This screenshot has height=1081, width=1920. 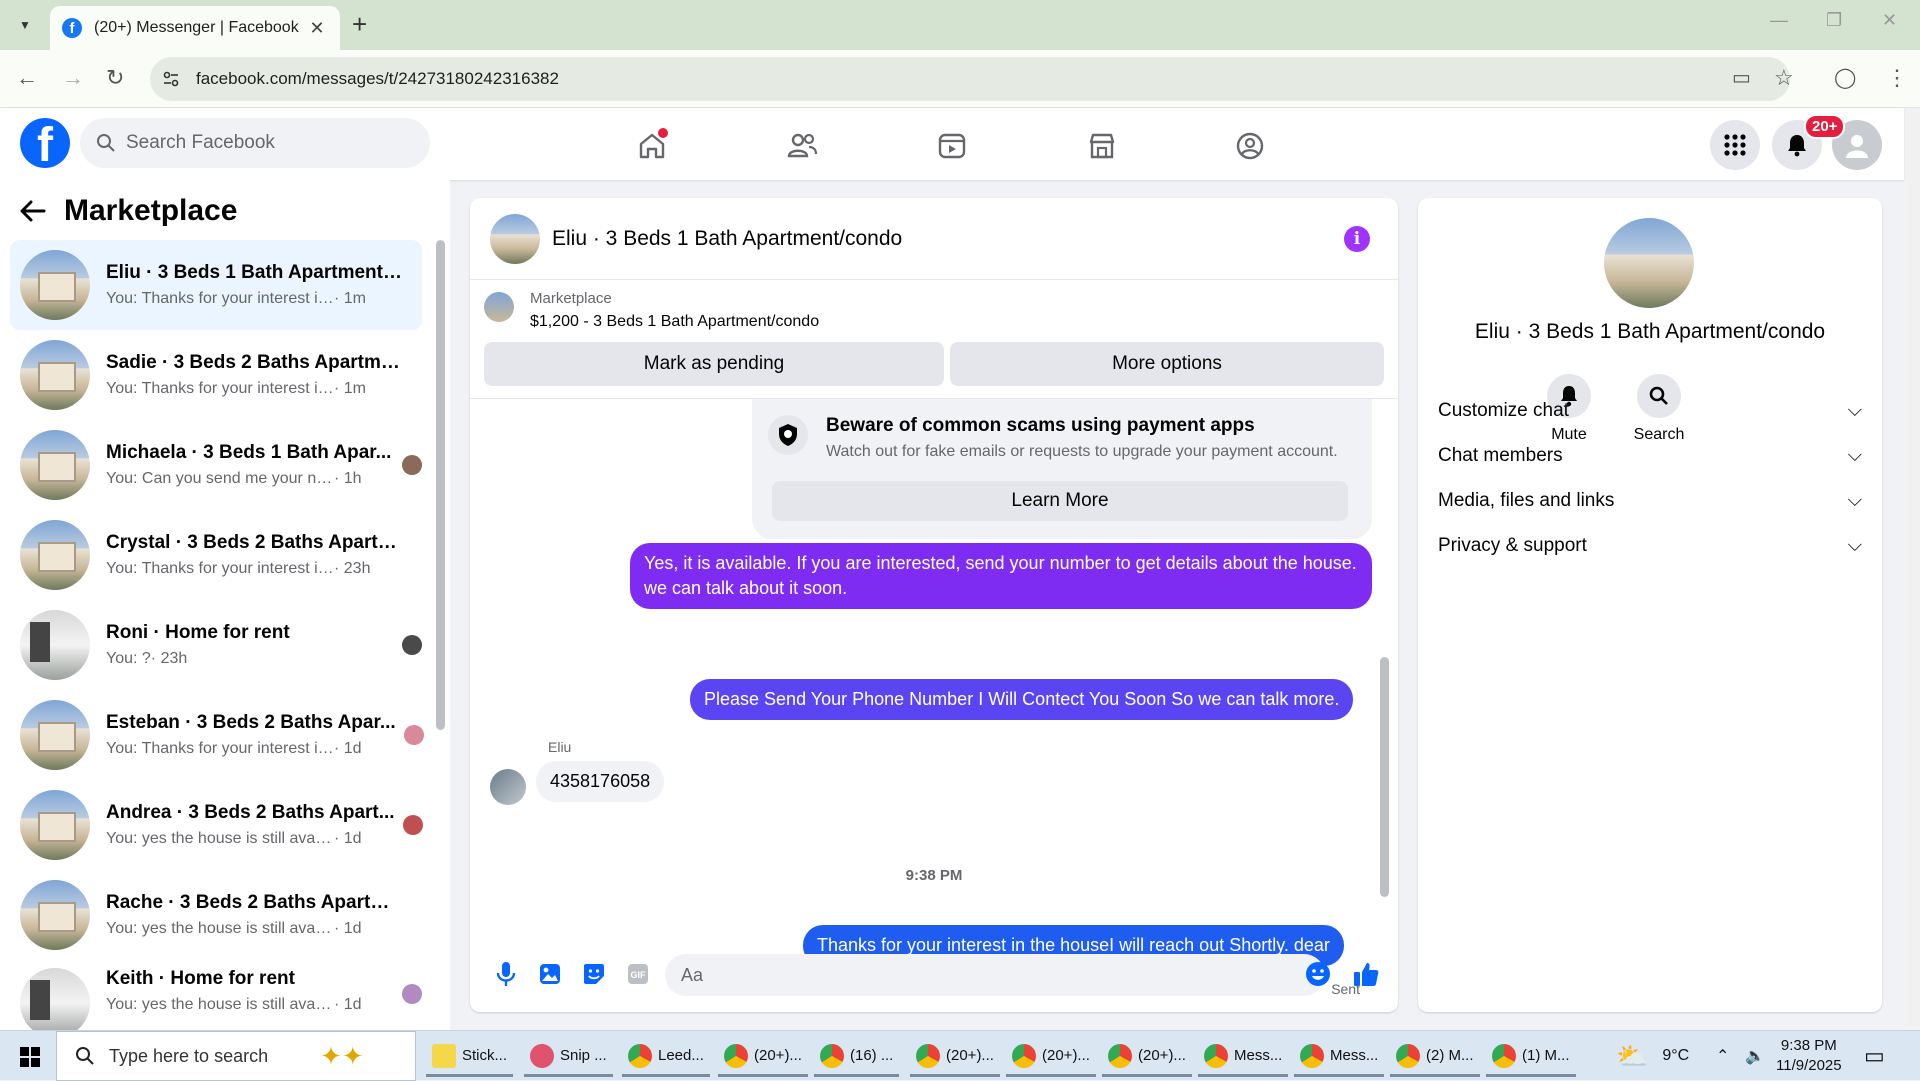 What do you see at coordinates (638, 974) in the screenshot?
I see `gif-icon: GIF` at bounding box center [638, 974].